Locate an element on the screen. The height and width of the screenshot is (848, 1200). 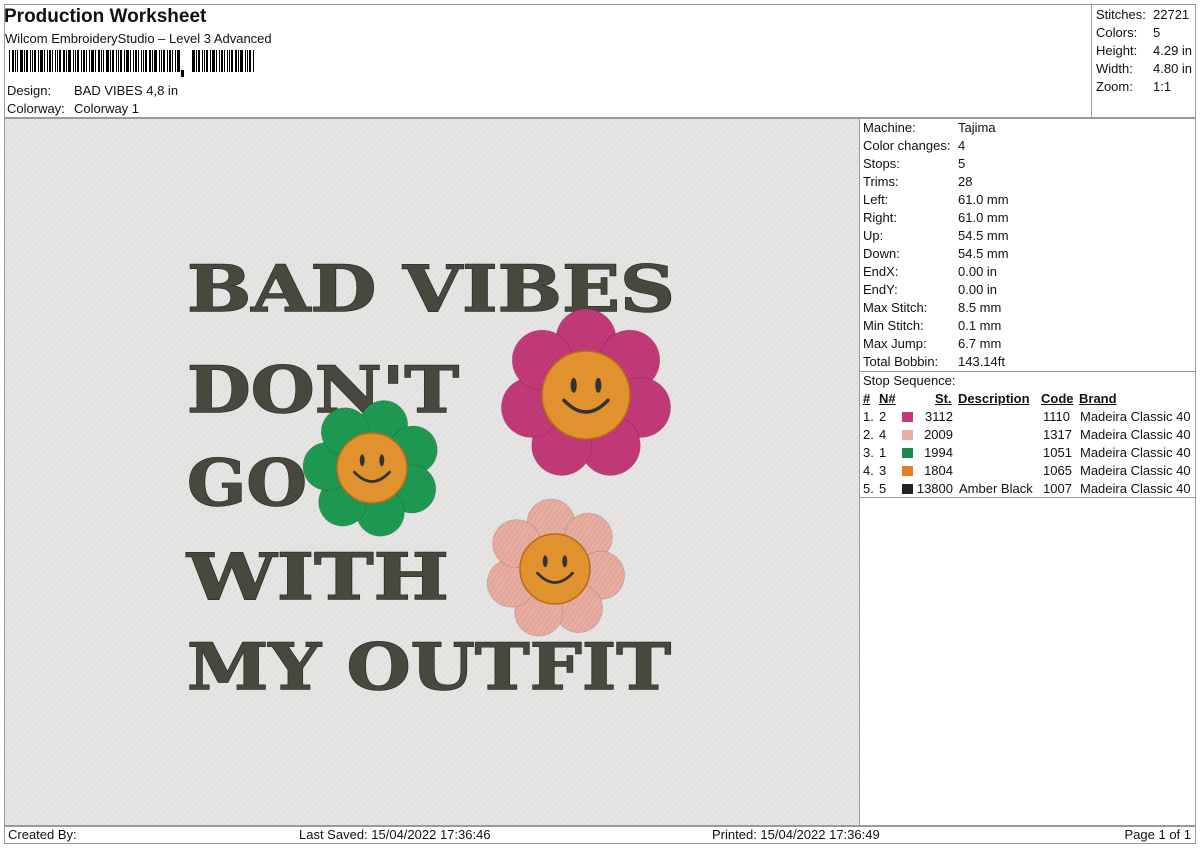
col-header-description: Description is located at coordinates (994, 398).